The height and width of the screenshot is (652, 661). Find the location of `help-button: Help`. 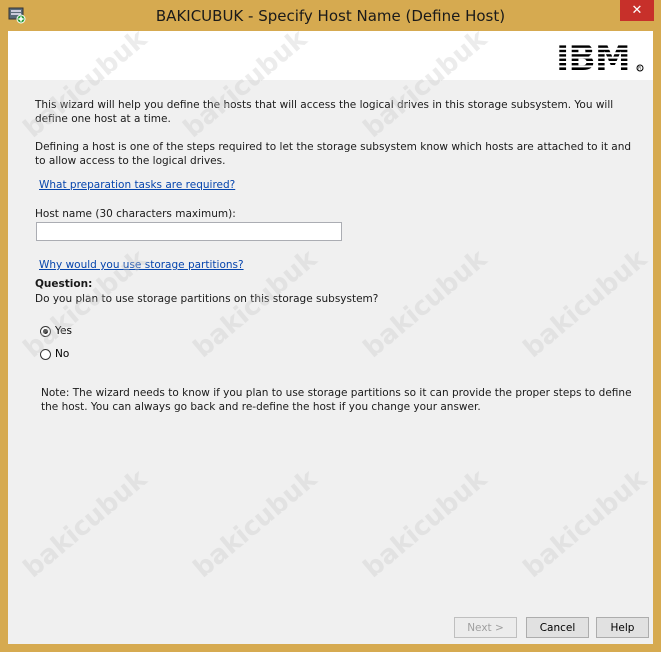

help-button: Help is located at coordinates (622, 627).